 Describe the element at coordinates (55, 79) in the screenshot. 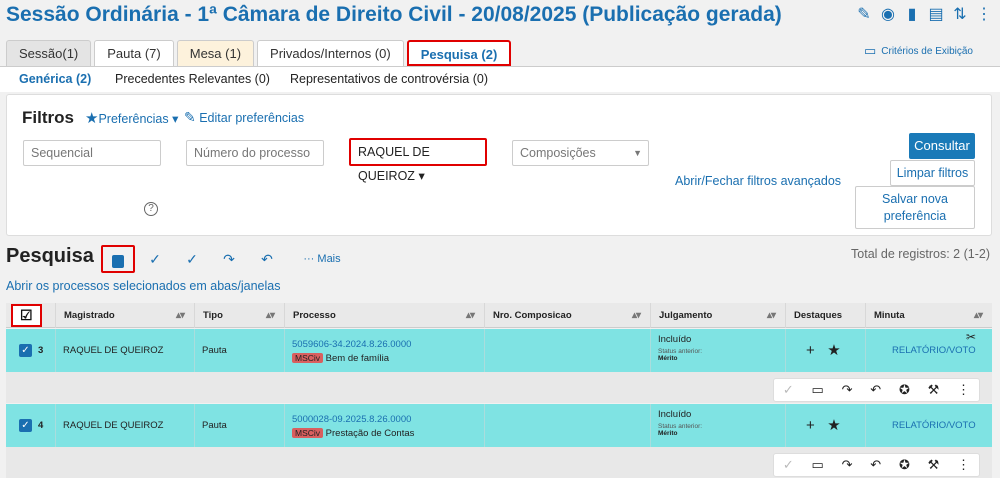

I see `subtab-generica: Genérica (2)` at that location.